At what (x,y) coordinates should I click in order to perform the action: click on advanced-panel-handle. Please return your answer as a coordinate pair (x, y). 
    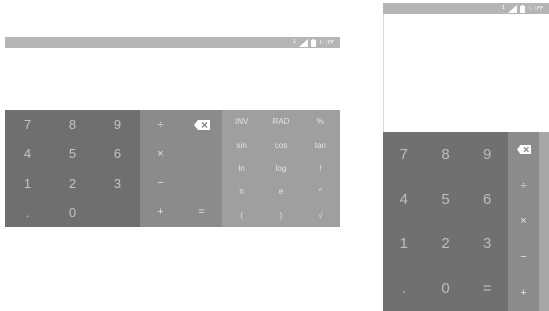
    Looking at the image, I should click on (544, 221).